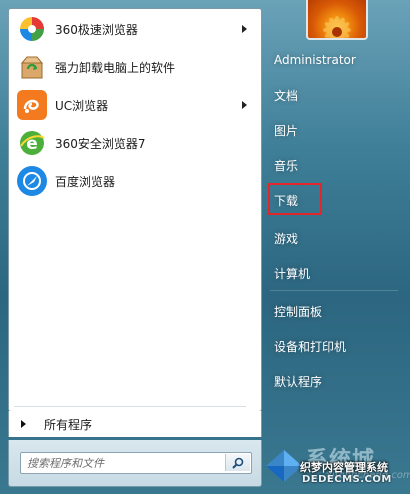  What do you see at coordinates (82, 105) in the screenshot?
I see `program-label: UC浏览器` at bounding box center [82, 105].